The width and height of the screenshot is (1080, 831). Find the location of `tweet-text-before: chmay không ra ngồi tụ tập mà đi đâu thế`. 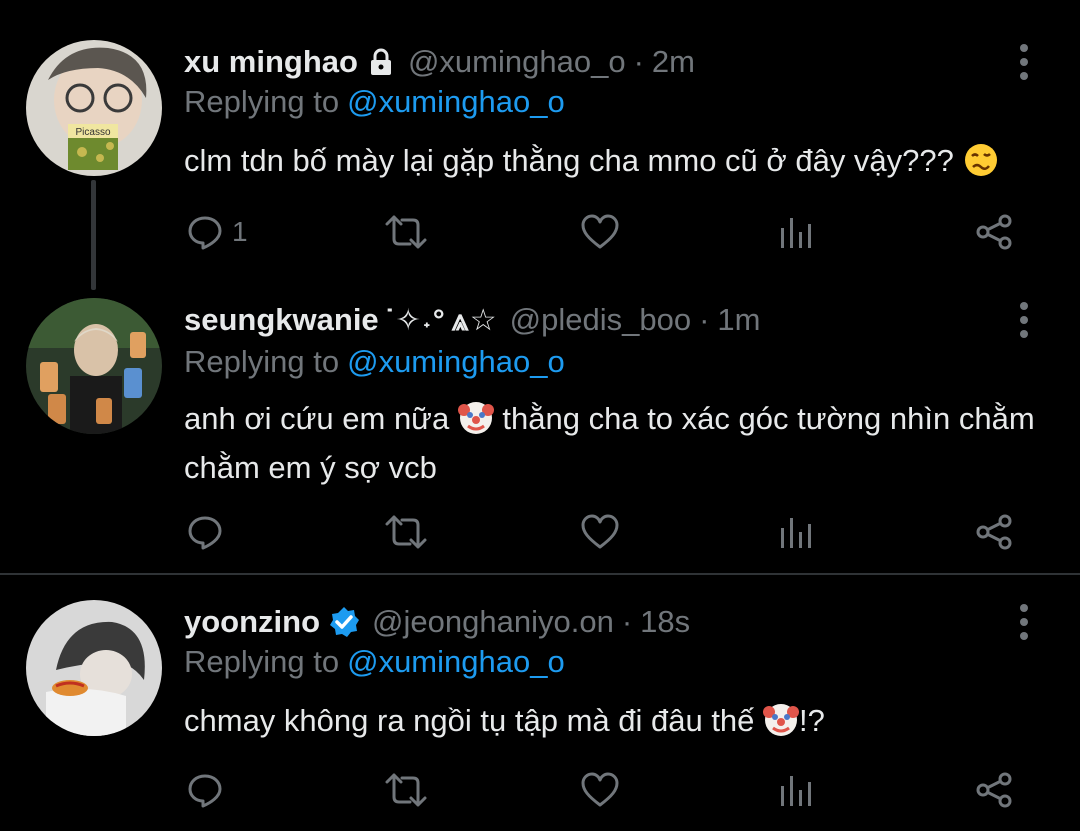

tweet-text-before: chmay không ra ngồi tụ tập mà đi đâu thế is located at coordinates (474, 720).